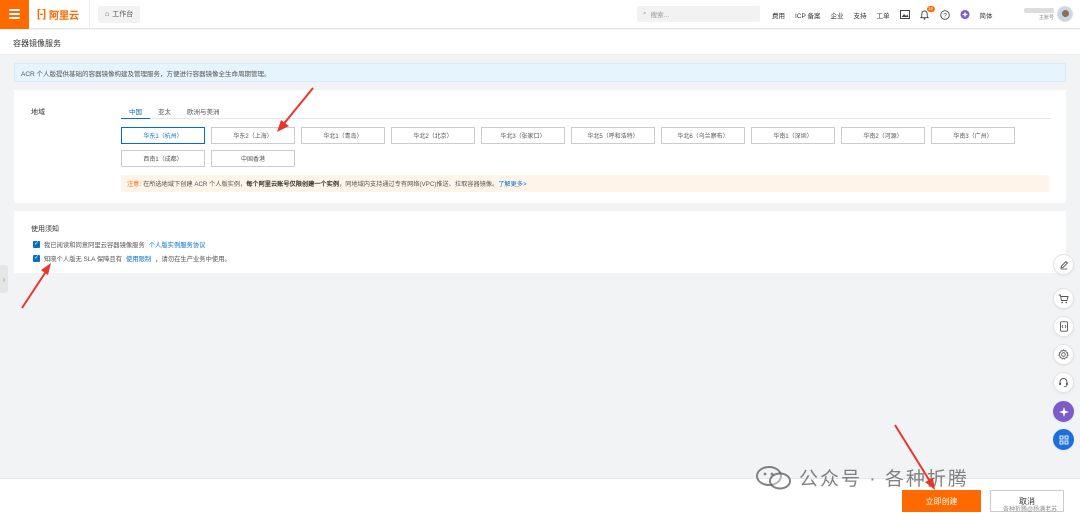  Describe the element at coordinates (163, 135) in the screenshot. I see `region-option-hangzhou: 华东1（杭州）` at that location.